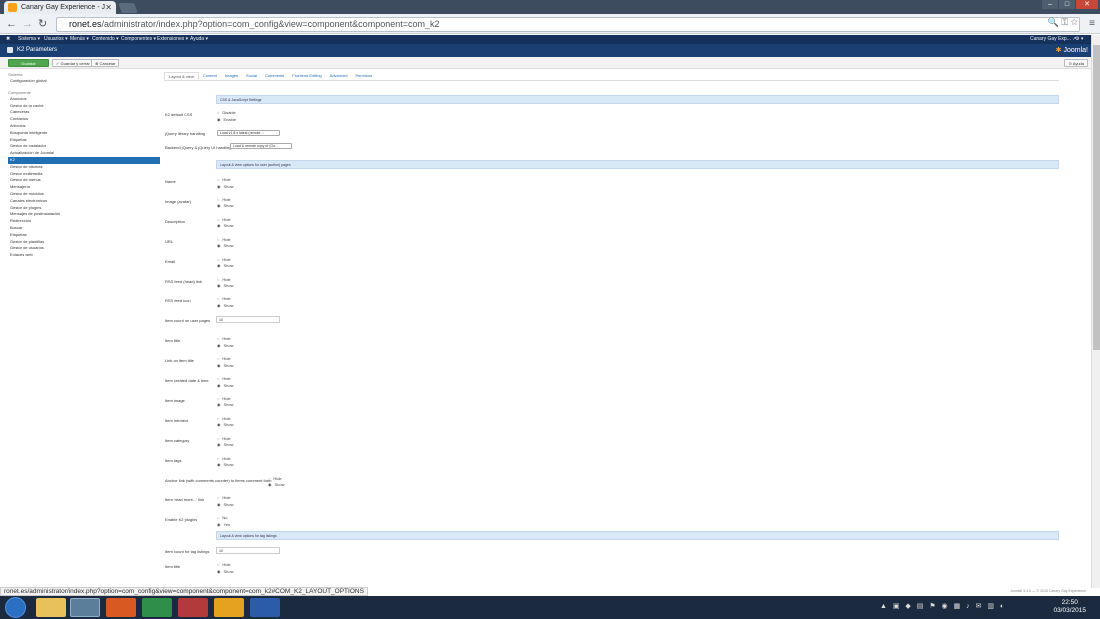 Image resolution: width=1100 pixels, height=619 pixels. Describe the element at coordinates (63, 7) in the screenshot. I see `tab-title: Canary Gay Experience - J` at that location.